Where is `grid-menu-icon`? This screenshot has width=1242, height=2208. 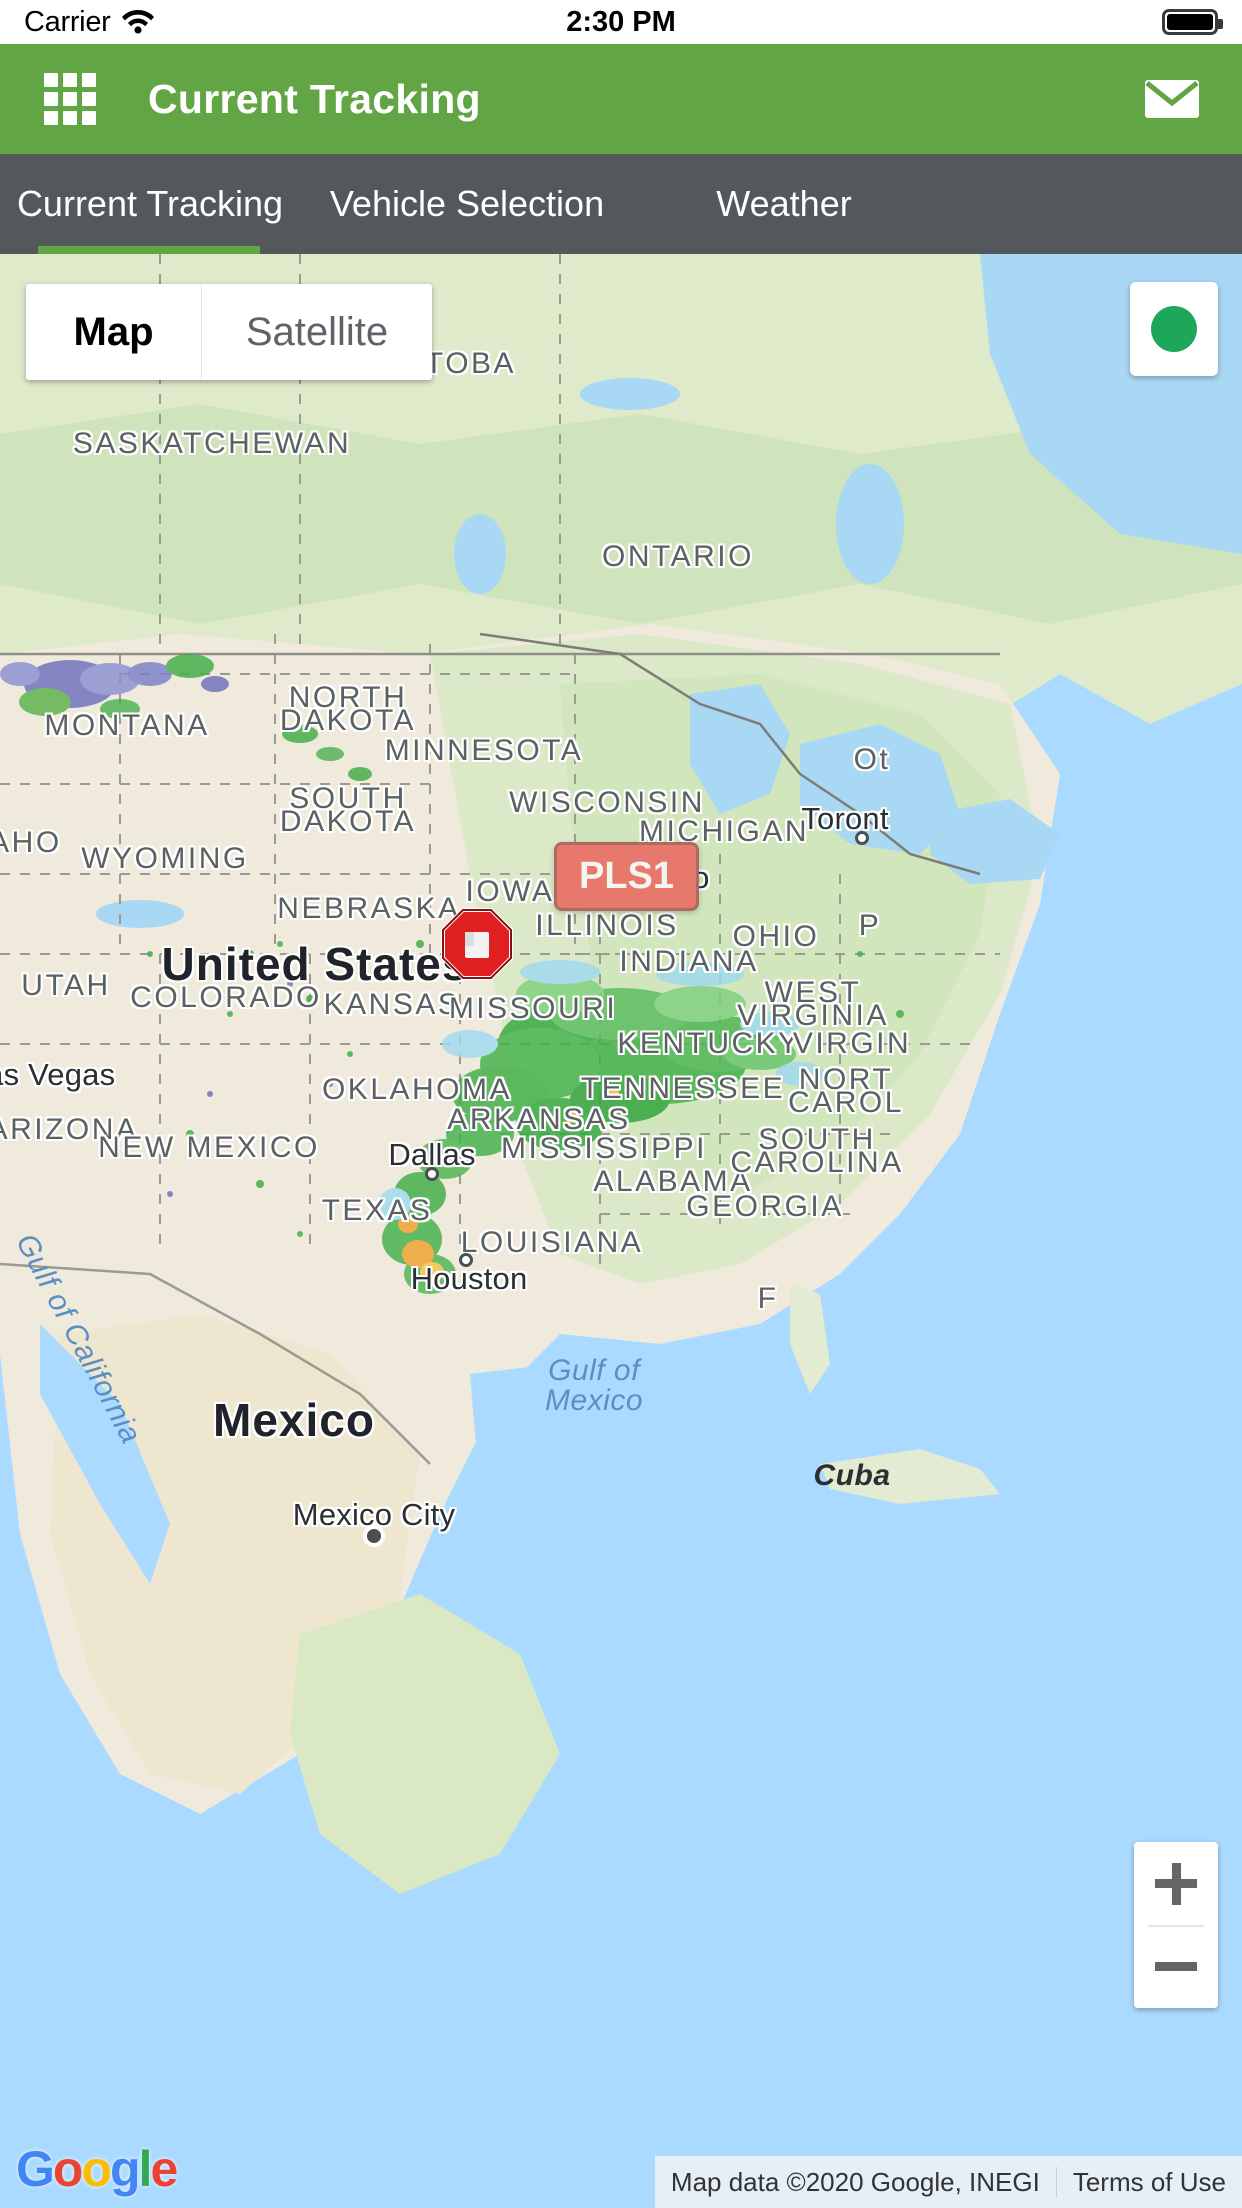
grid-menu-icon is located at coordinates (70, 99).